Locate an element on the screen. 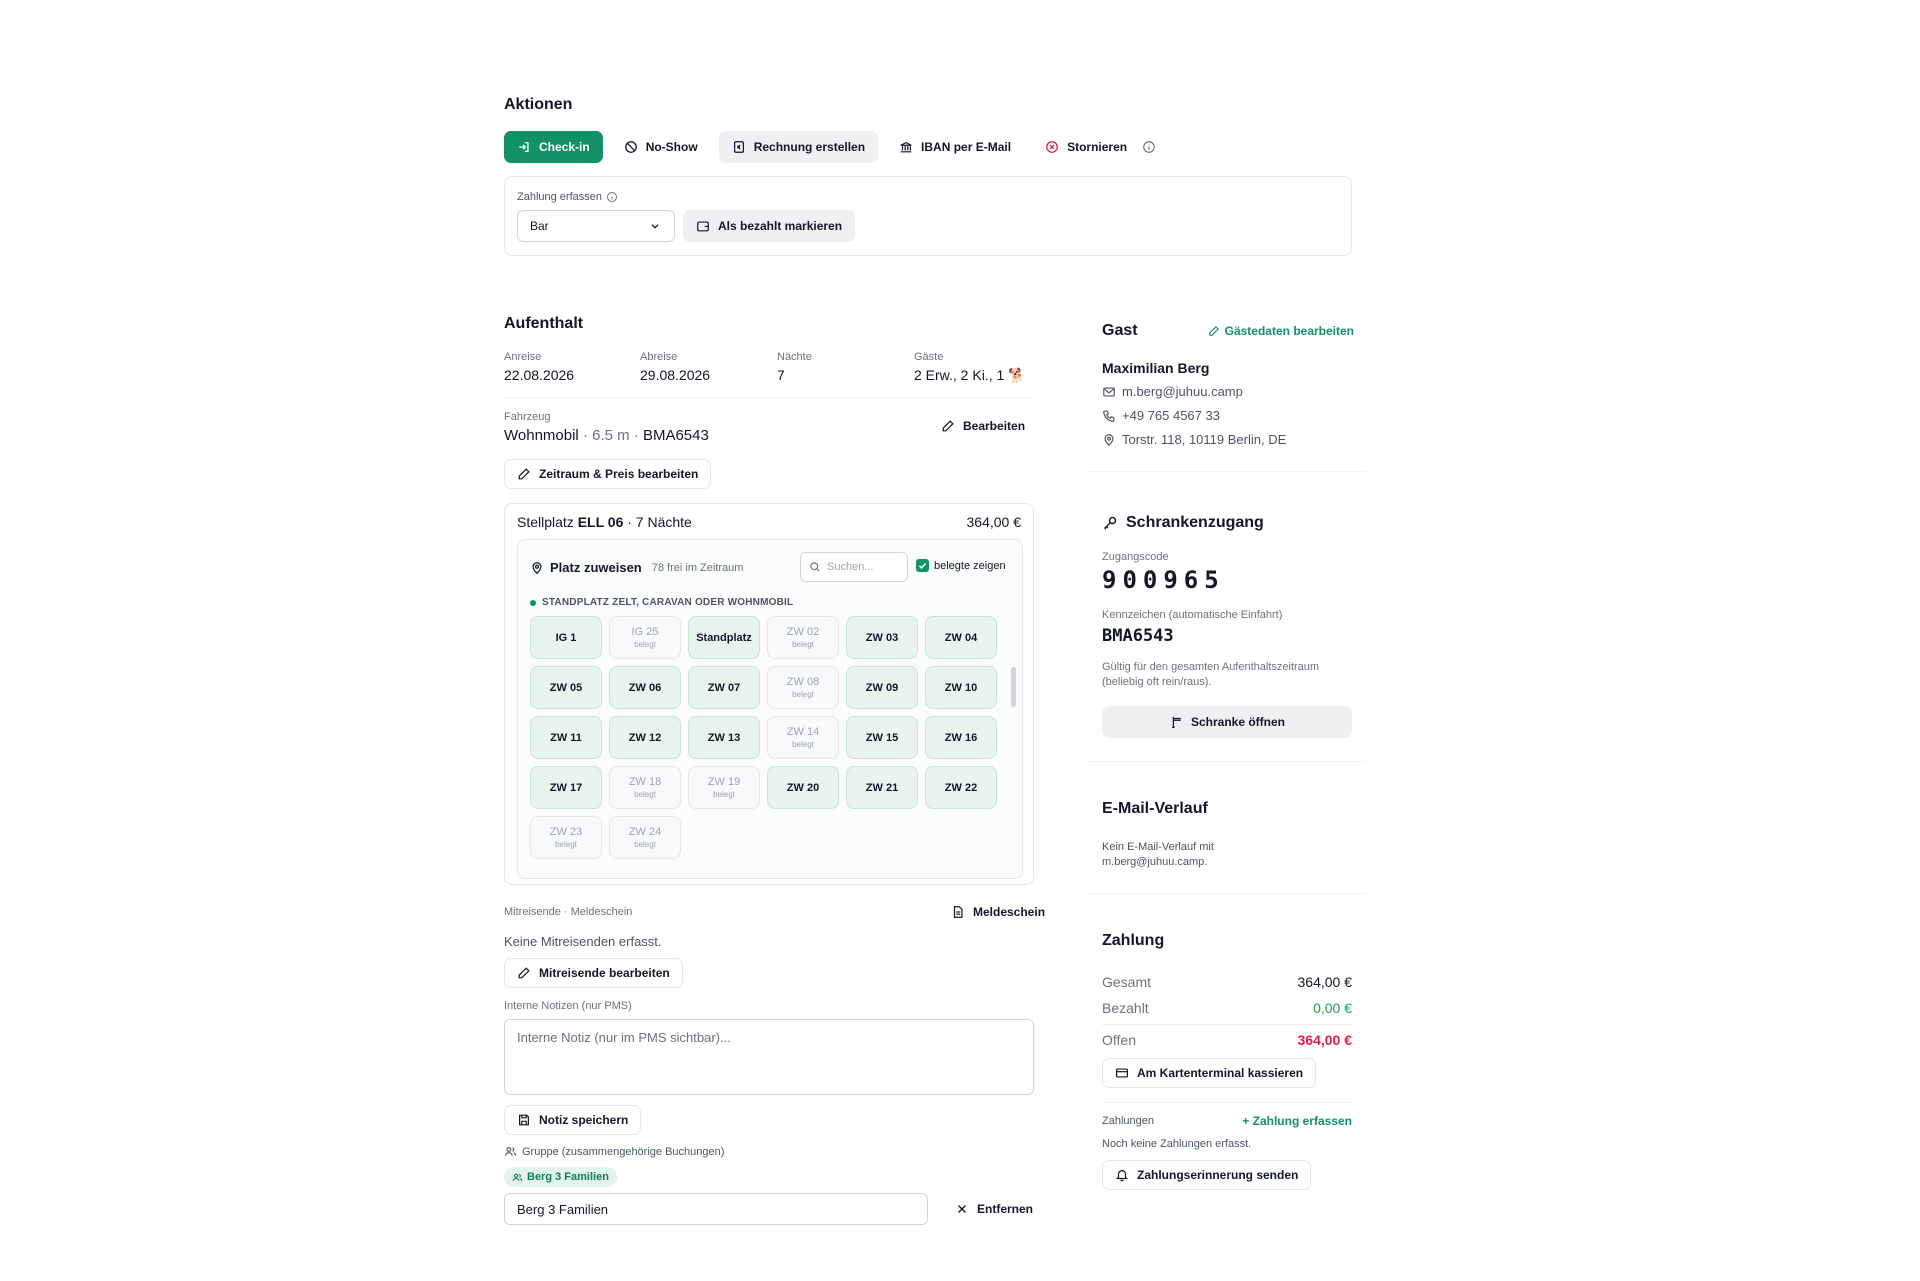  edit-guest-link: Gästedaten bearbeiten is located at coordinates (1281, 331).